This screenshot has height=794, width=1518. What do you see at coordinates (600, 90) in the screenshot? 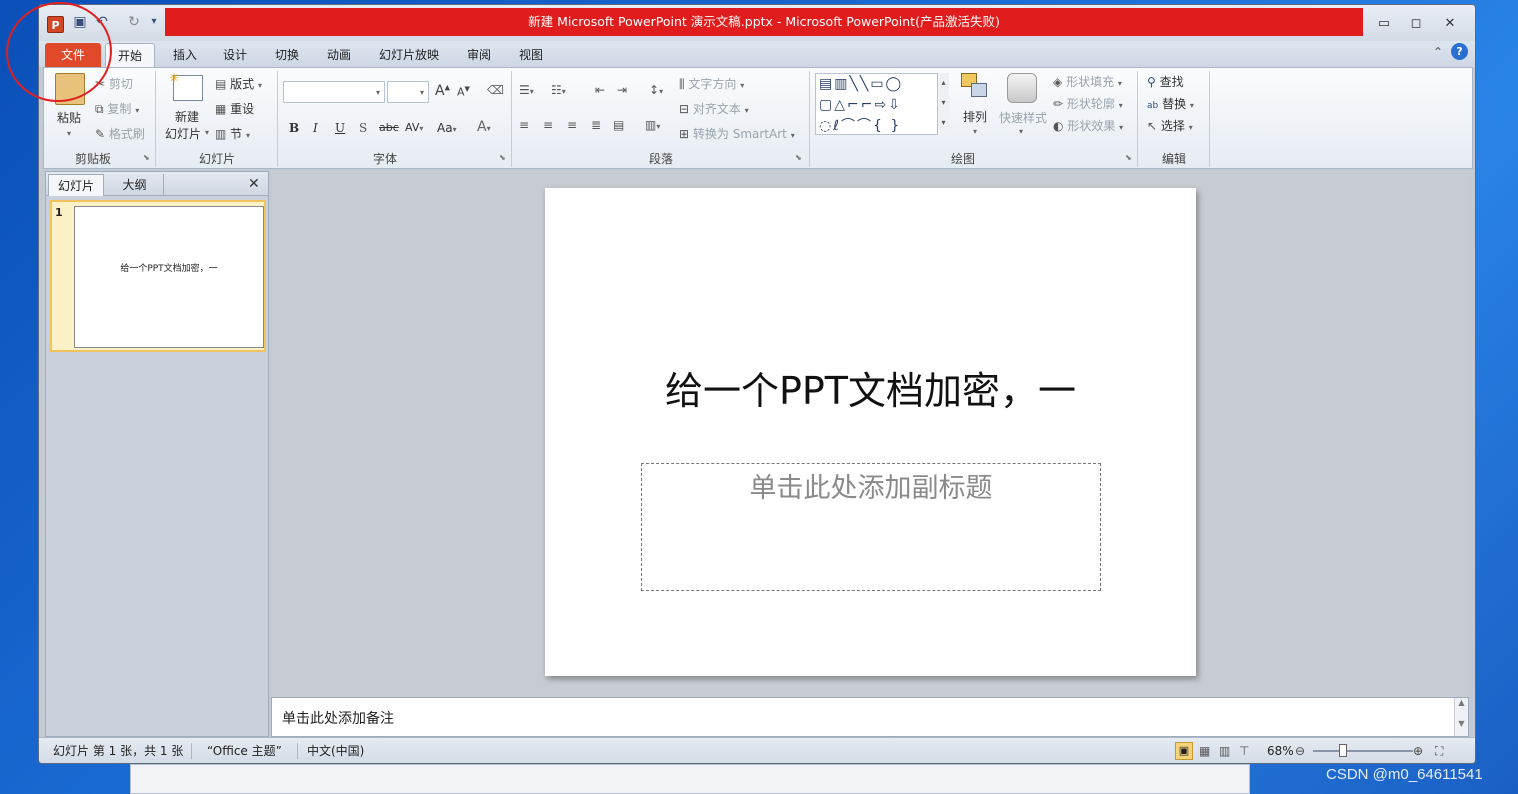
I see `decrease-indent-icon: ⇤` at bounding box center [600, 90].